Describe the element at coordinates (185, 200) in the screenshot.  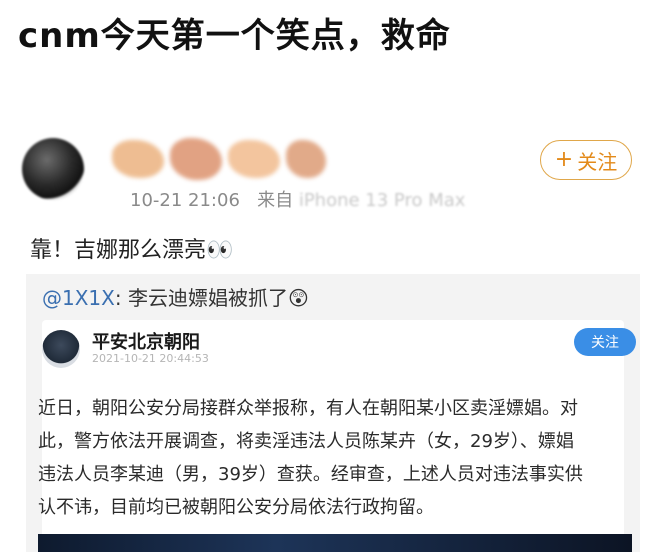
I see `post-timestamp: 10-21 21:06` at that location.